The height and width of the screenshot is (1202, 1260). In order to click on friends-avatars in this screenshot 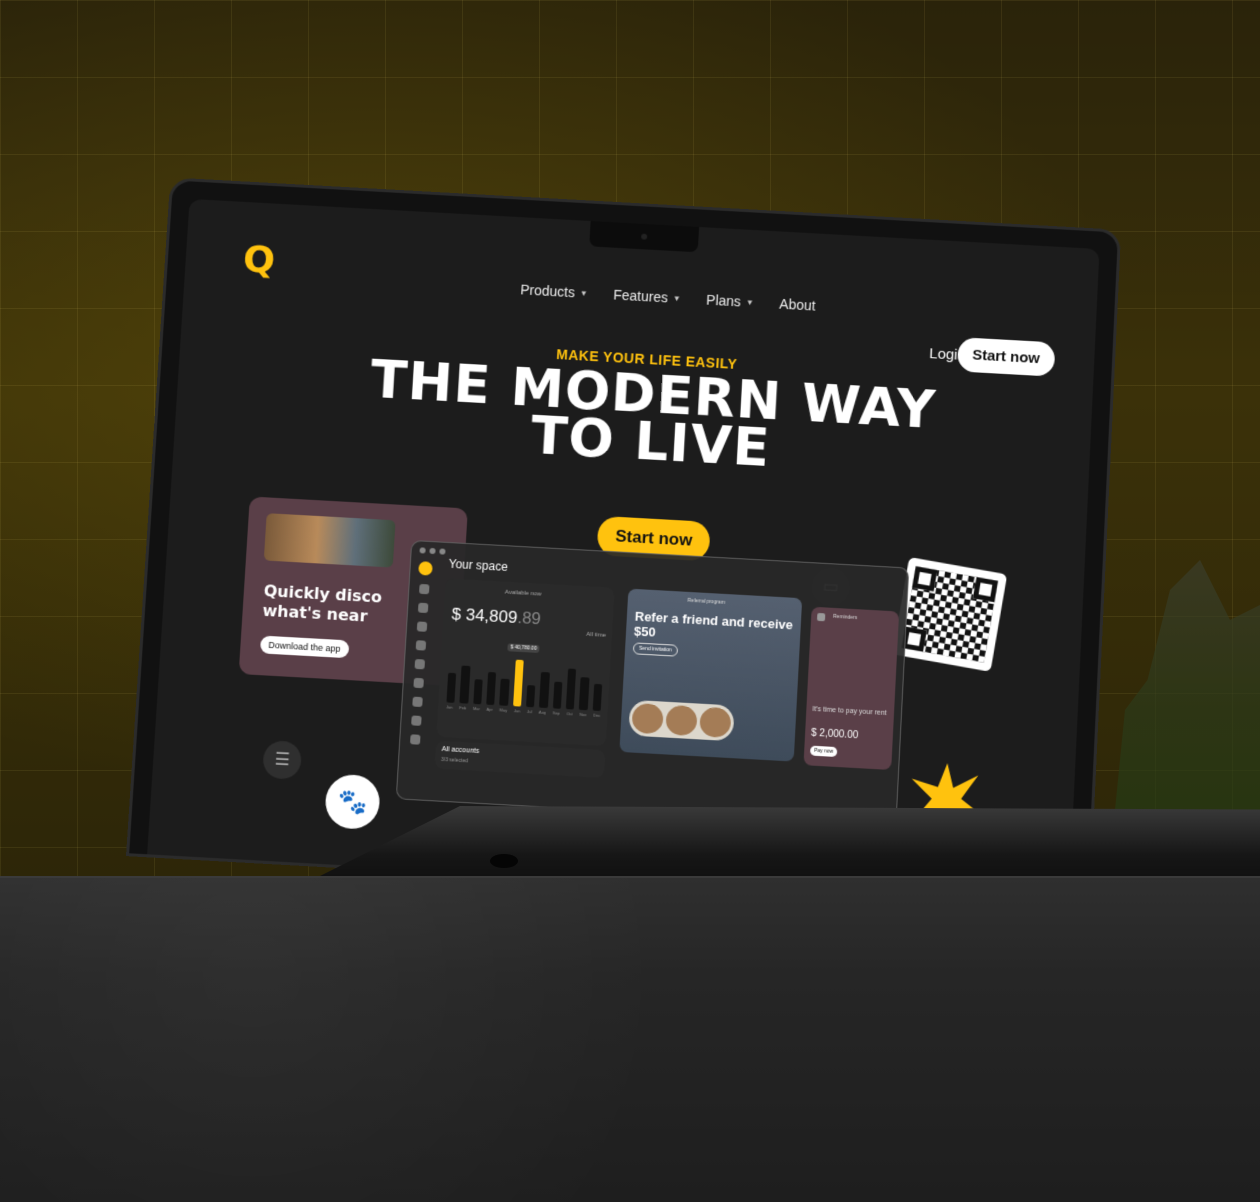, I will do `click(681, 720)`.